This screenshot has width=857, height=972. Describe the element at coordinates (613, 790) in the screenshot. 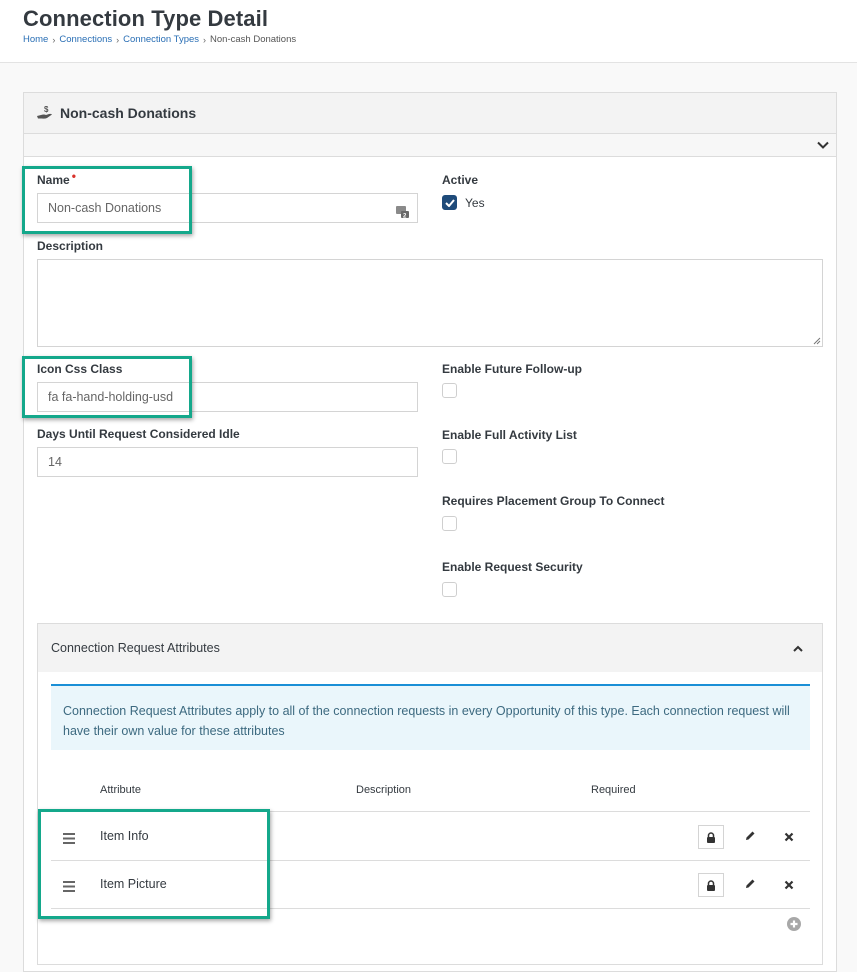

I see `column-header-required: Required` at that location.